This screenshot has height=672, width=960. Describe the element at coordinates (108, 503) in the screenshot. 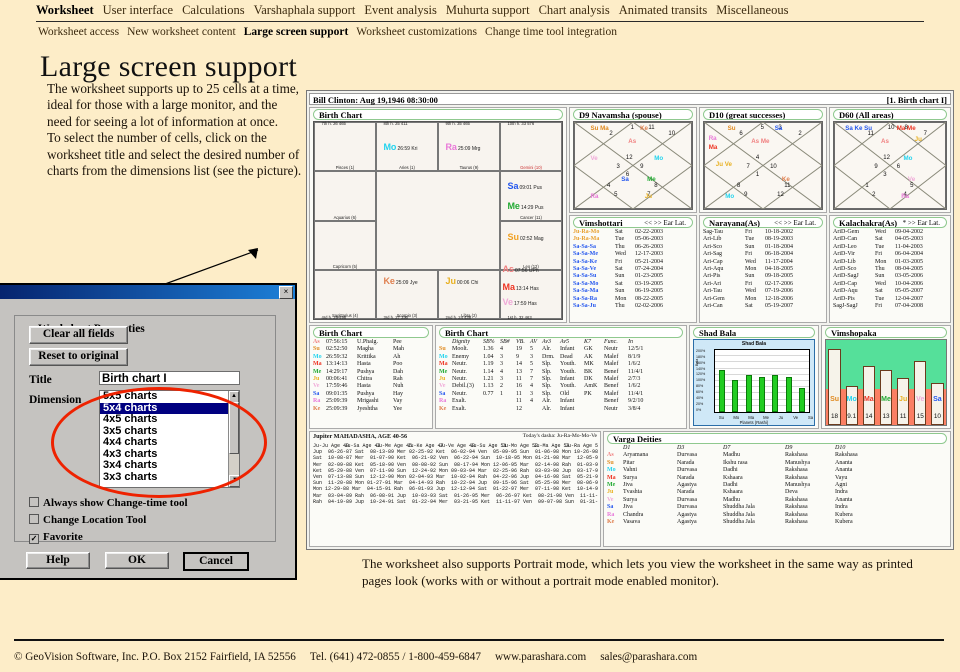

I see `checkbox-always-show-change-time-tool: Always show Change-time tool` at that location.